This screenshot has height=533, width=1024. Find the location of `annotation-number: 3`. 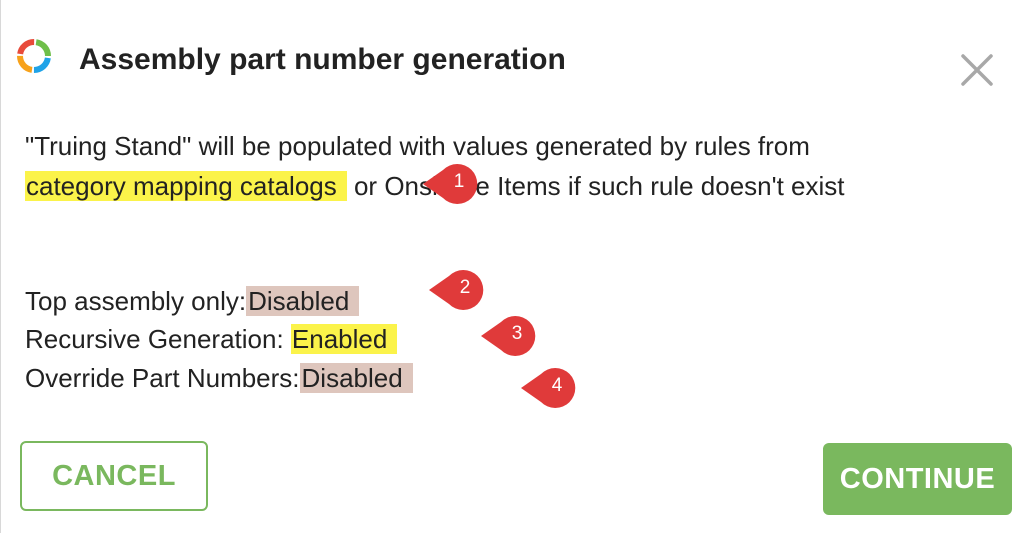

annotation-number: 3 is located at coordinates (517, 333).